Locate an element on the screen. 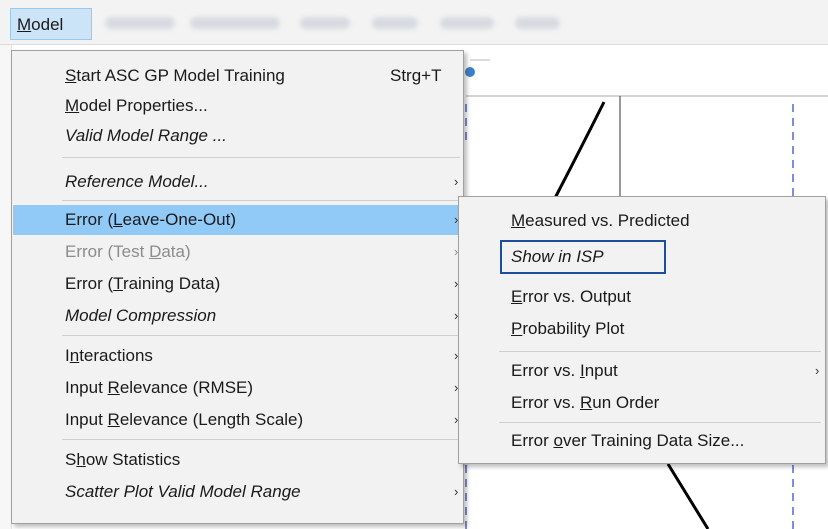 The width and height of the screenshot is (828, 529). plot-curve-lower is located at coordinates (688, 496).